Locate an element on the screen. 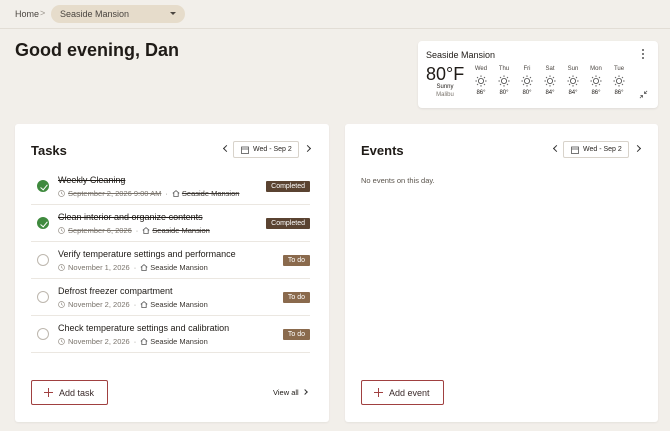  forecast-day-name: Sun is located at coordinates (573, 69).